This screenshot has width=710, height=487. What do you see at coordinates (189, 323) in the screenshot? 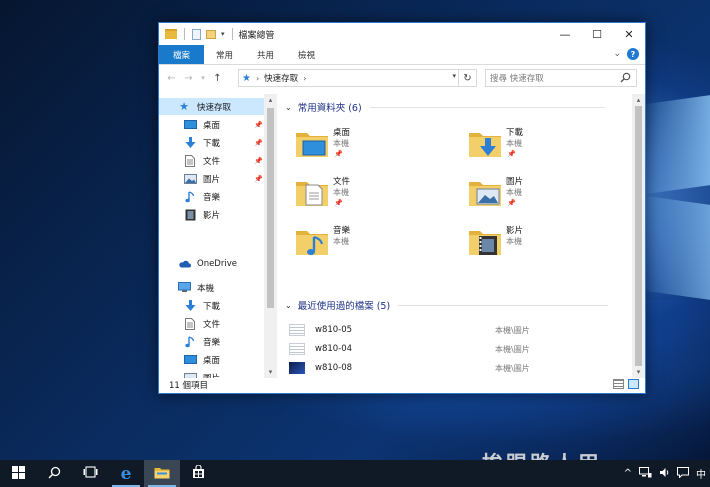
I see `nav-pc-item: 文件` at bounding box center [189, 323].